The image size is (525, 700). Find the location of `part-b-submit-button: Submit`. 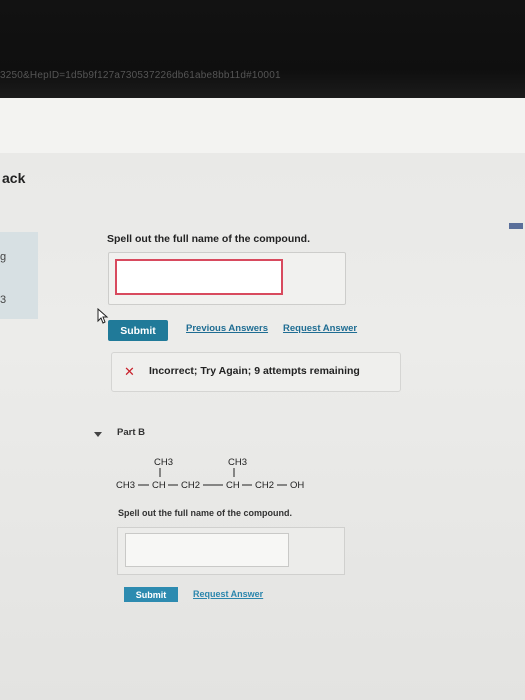

part-b-submit-button: Submit is located at coordinates (151, 594).